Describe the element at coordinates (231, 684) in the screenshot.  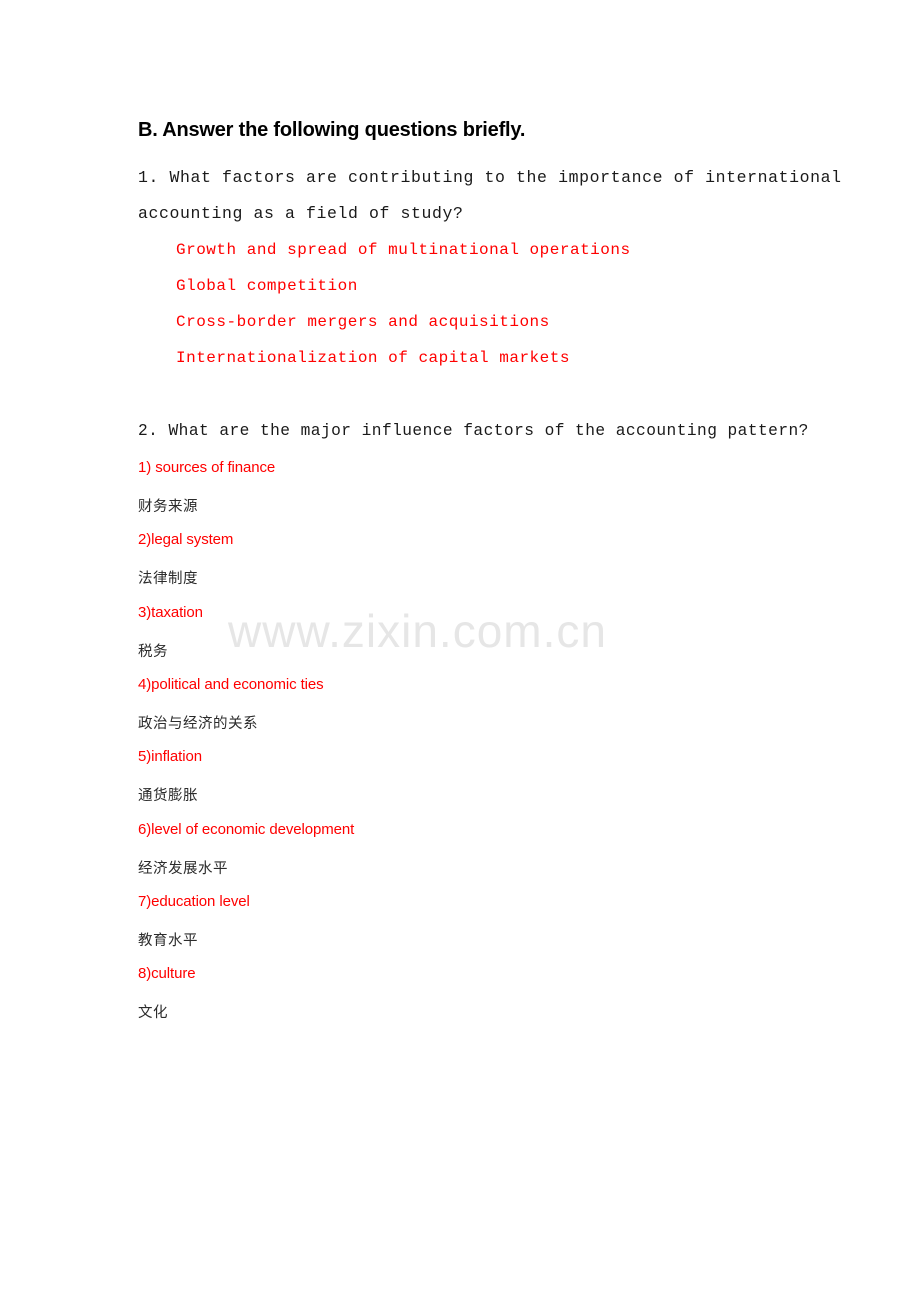
I see `question-2-answer-item-en: 4)political and economic ties` at that location.